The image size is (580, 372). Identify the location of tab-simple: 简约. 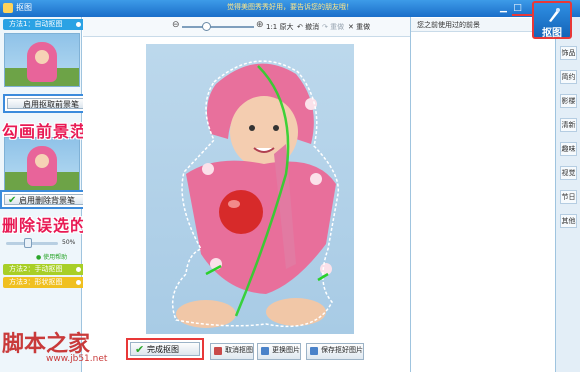
(568, 77).